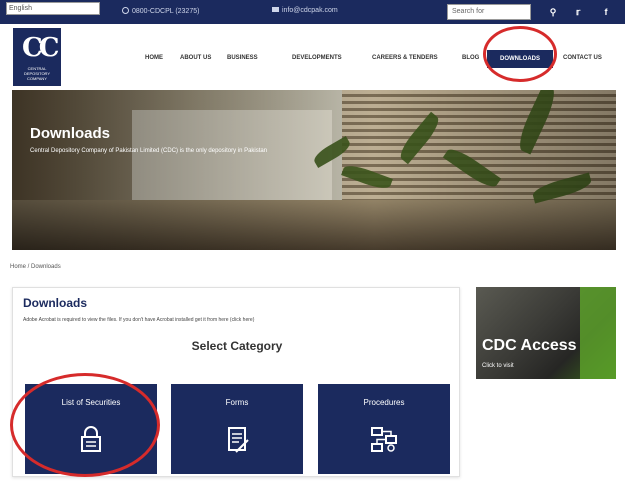 This screenshot has height=481, width=625. Describe the element at coordinates (237, 346) in the screenshot. I see `select-category-heading: Select Category` at that location.